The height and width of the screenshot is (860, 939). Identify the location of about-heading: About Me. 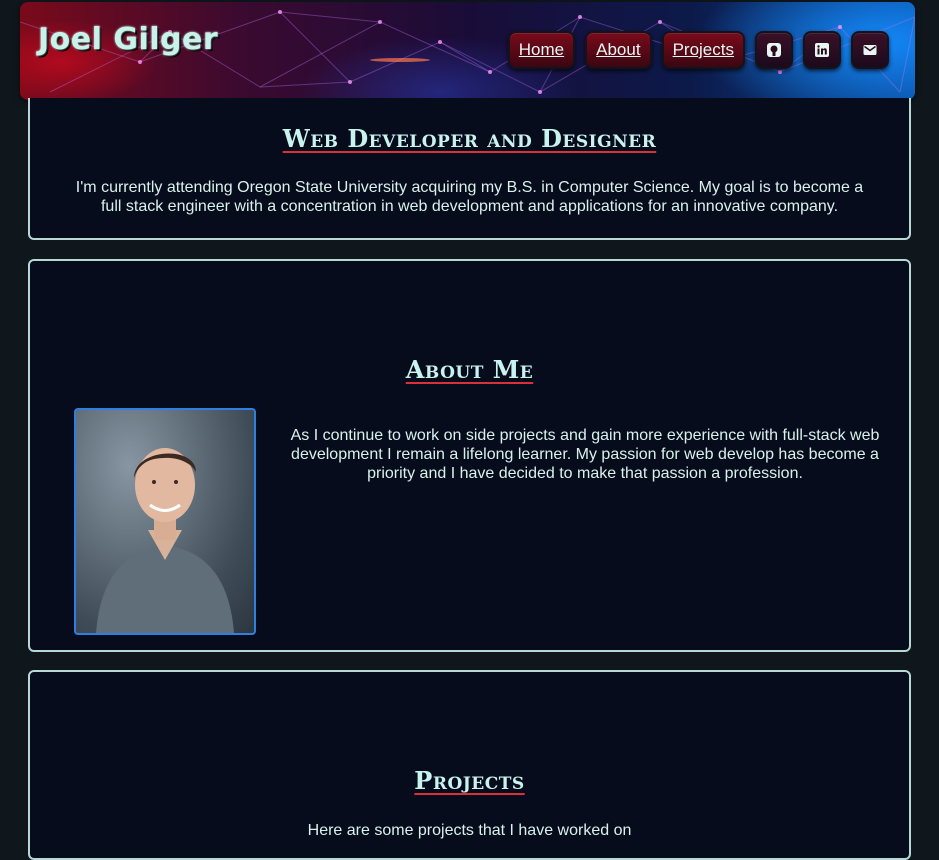
(469, 369).